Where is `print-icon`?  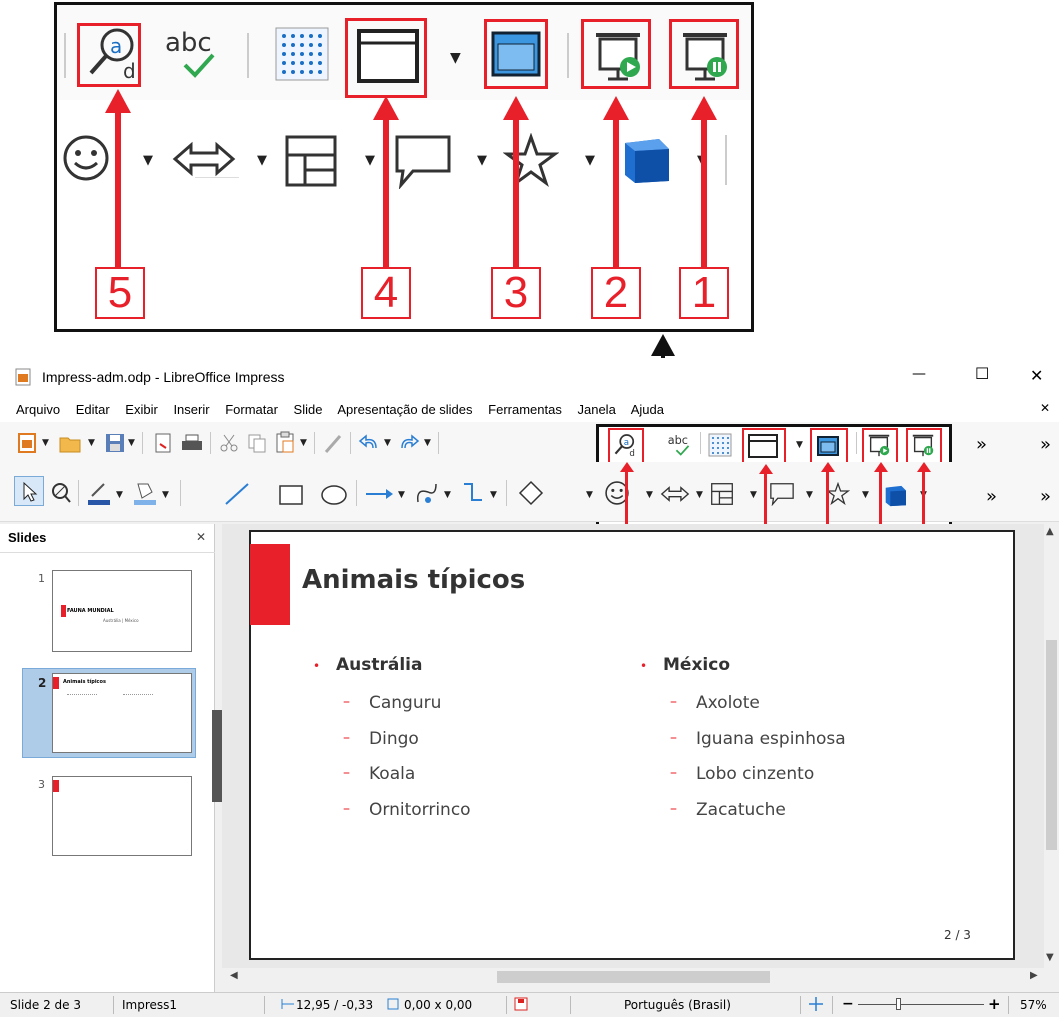 print-icon is located at coordinates (192, 443).